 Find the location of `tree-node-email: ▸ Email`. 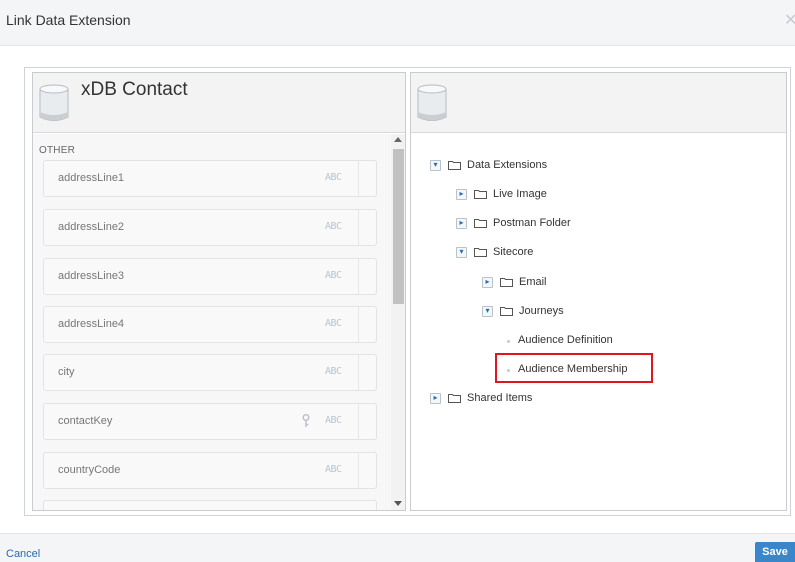

tree-node-email: ▸ Email is located at coordinates (582, 283).